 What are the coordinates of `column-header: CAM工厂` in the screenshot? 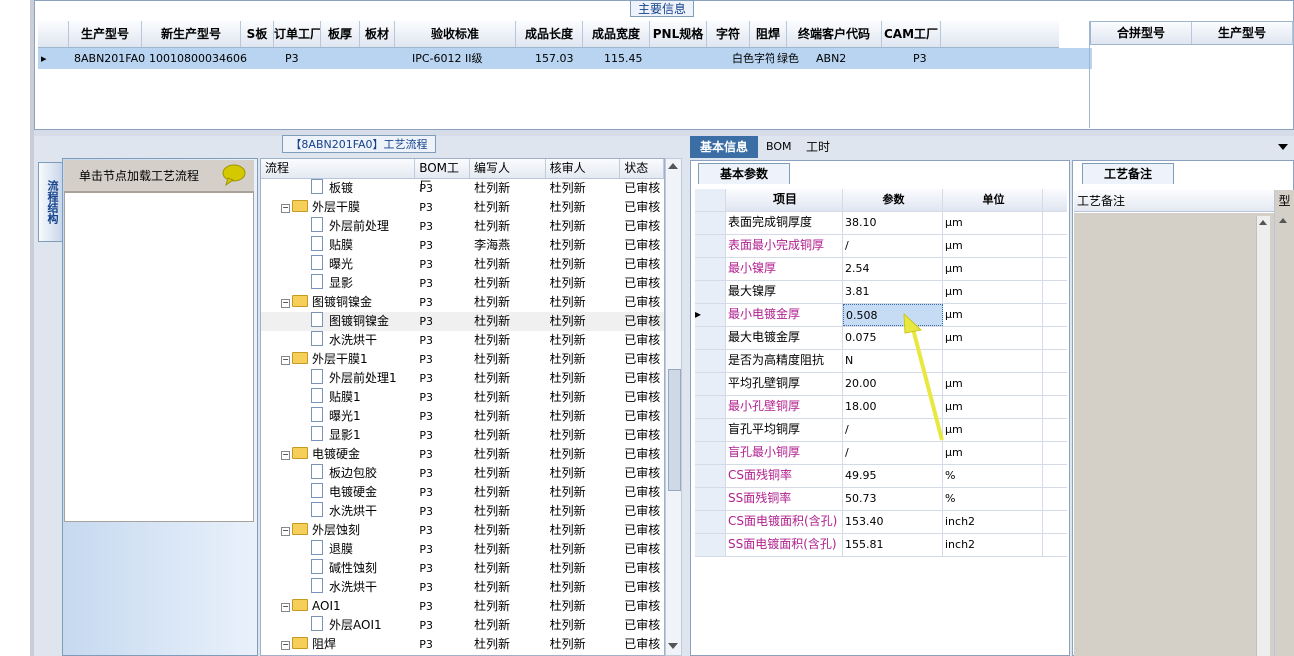 It's located at (911, 34).